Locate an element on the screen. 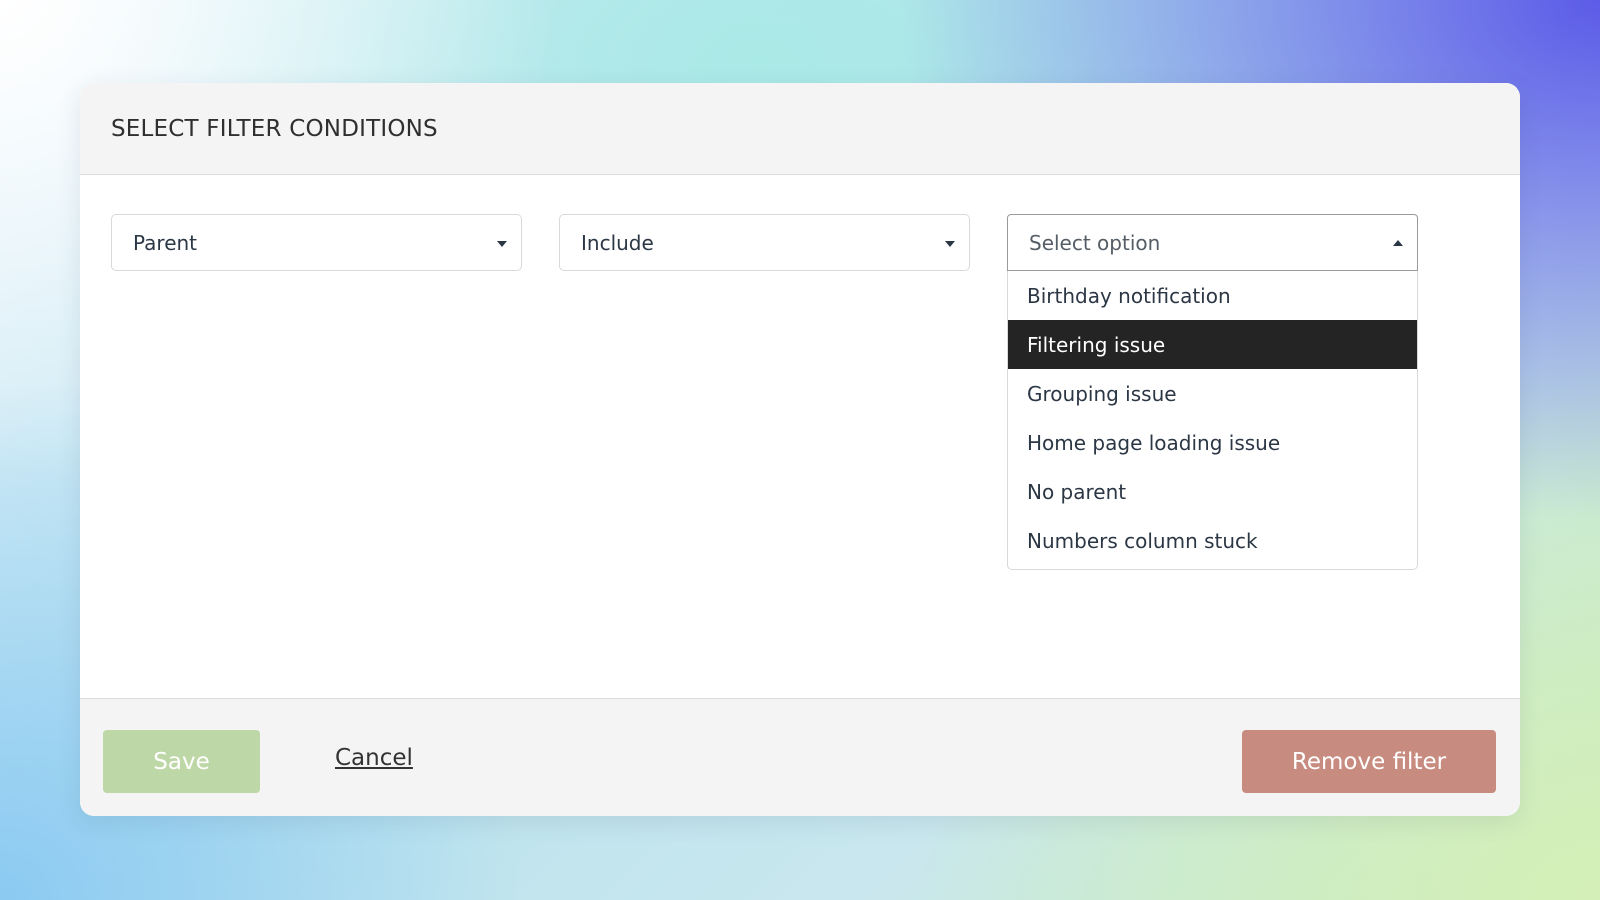 The height and width of the screenshot is (900, 1600). dropdown-item-highlighted: Filtering issue is located at coordinates (1212, 344).